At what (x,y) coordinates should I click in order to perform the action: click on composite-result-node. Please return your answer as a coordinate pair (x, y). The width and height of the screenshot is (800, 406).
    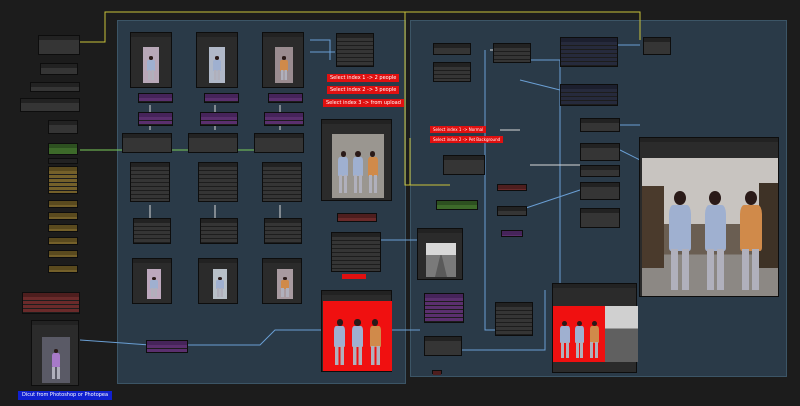
    Looking at the image, I should click on (595, 328).